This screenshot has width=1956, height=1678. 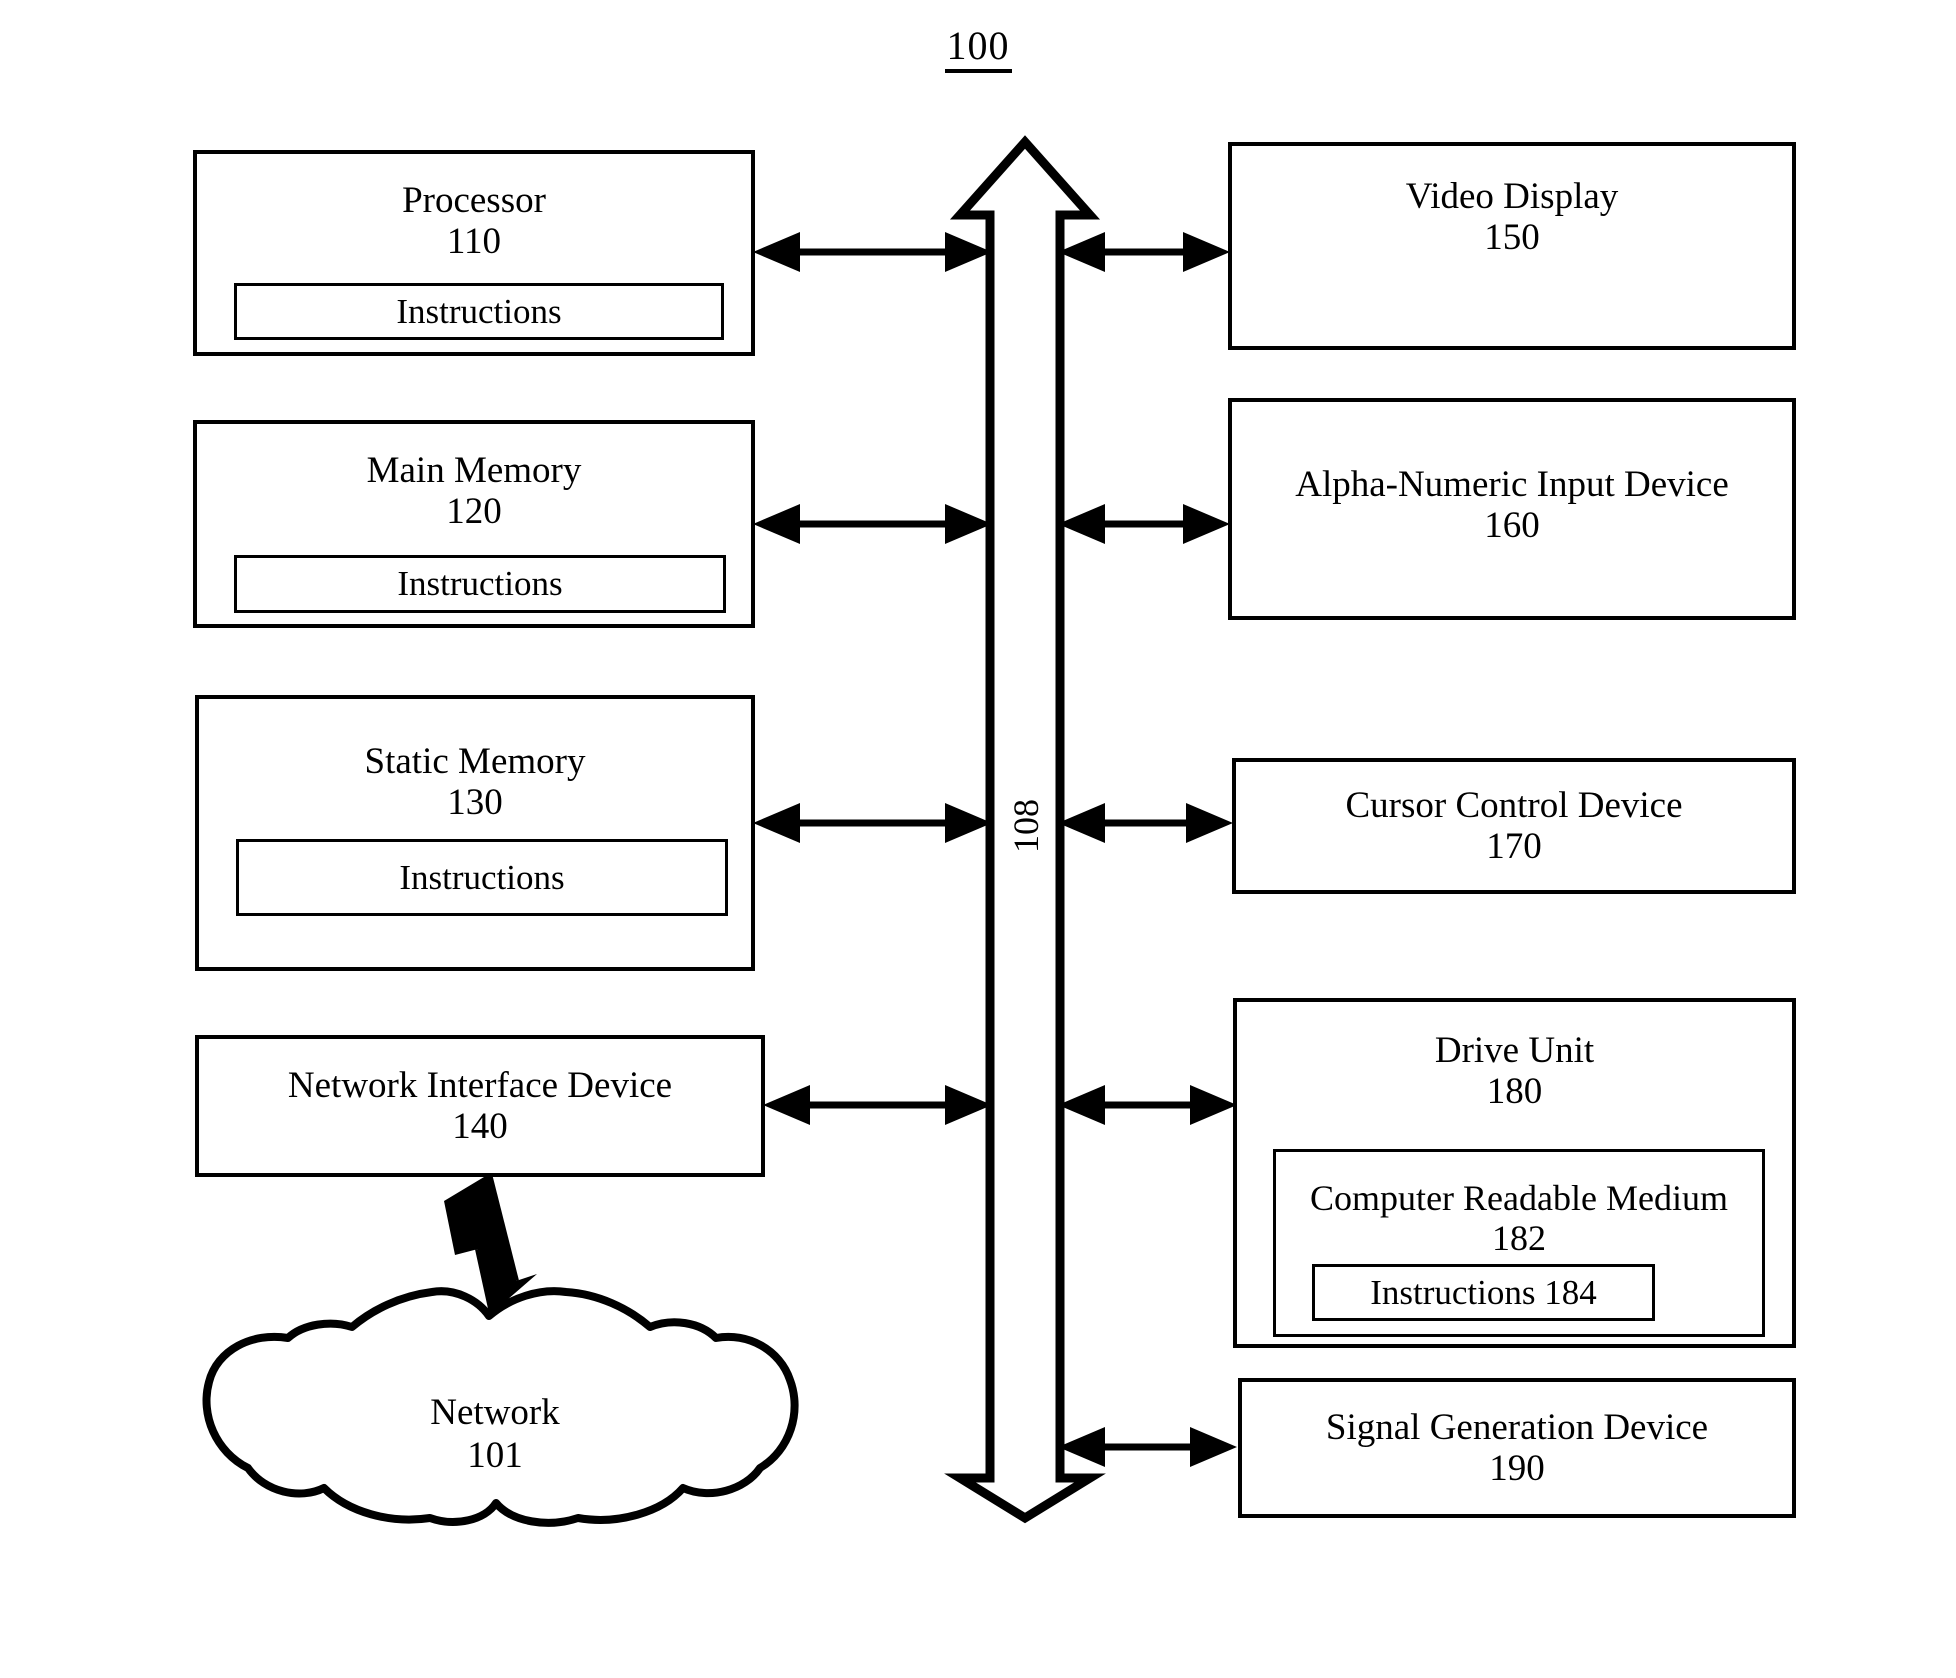 What do you see at coordinates (1514, 1050) in the screenshot?
I see `drive-unit-title: Drive Unit` at bounding box center [1514, 1050].